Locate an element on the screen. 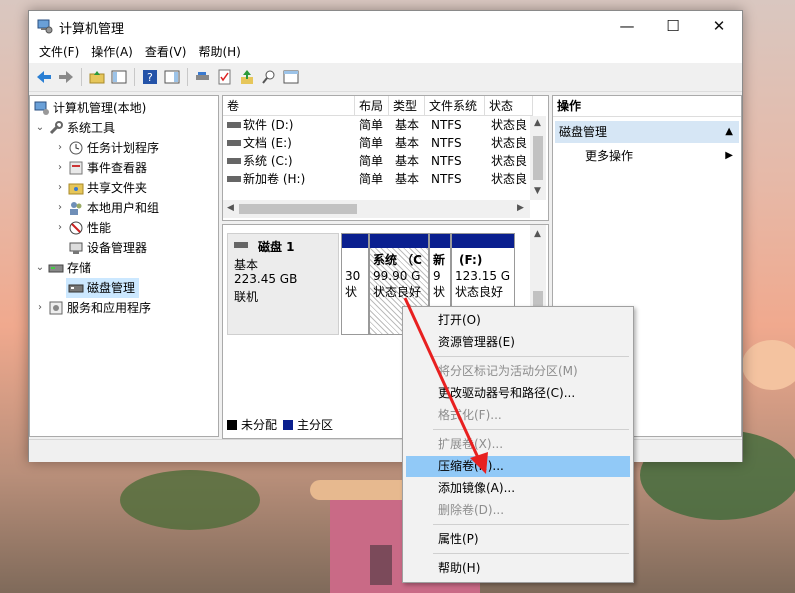 The width and height of the screenshot is (795, 593). back-arrow-icon is located at coordinates (44, 77).